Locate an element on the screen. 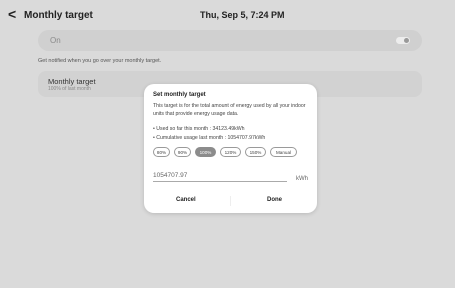  app-header: < Monthly target Thu, Sep 5, 7:24 PM is located at coordinates (227, 14).